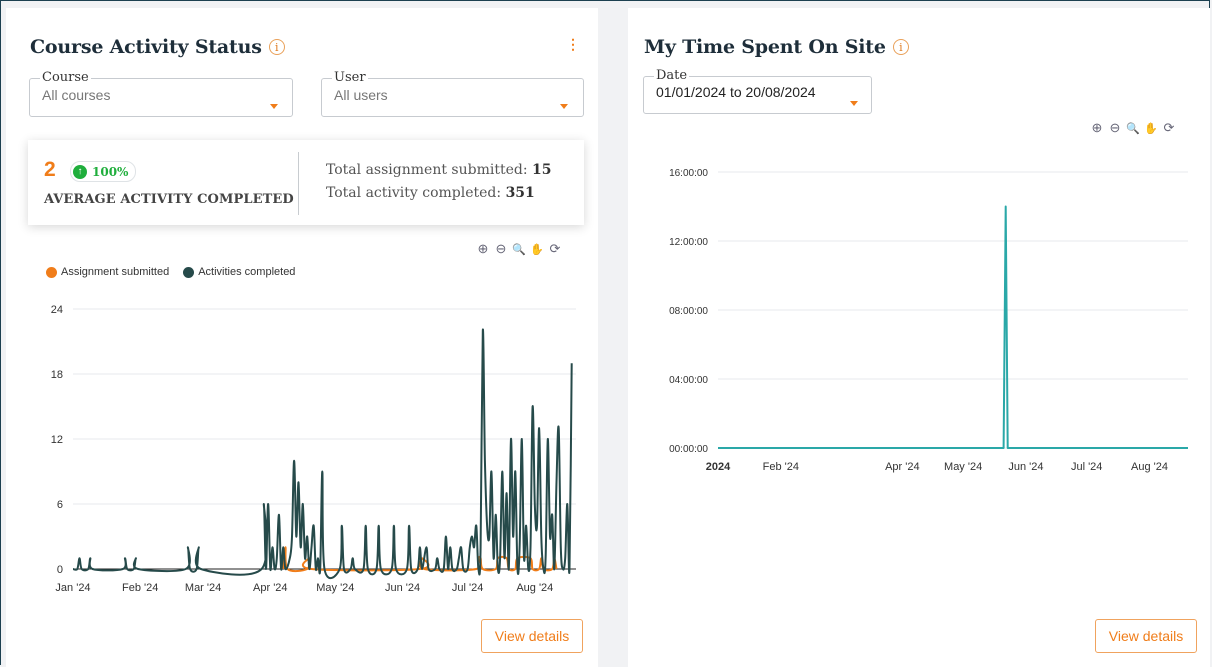 Image resolution: width=1212 pixels, height=667 pixels. What do you see at coordinates (50, 169) in the screenshot?
I see `average-activity-value: 2` at bounding box center [50, 169].